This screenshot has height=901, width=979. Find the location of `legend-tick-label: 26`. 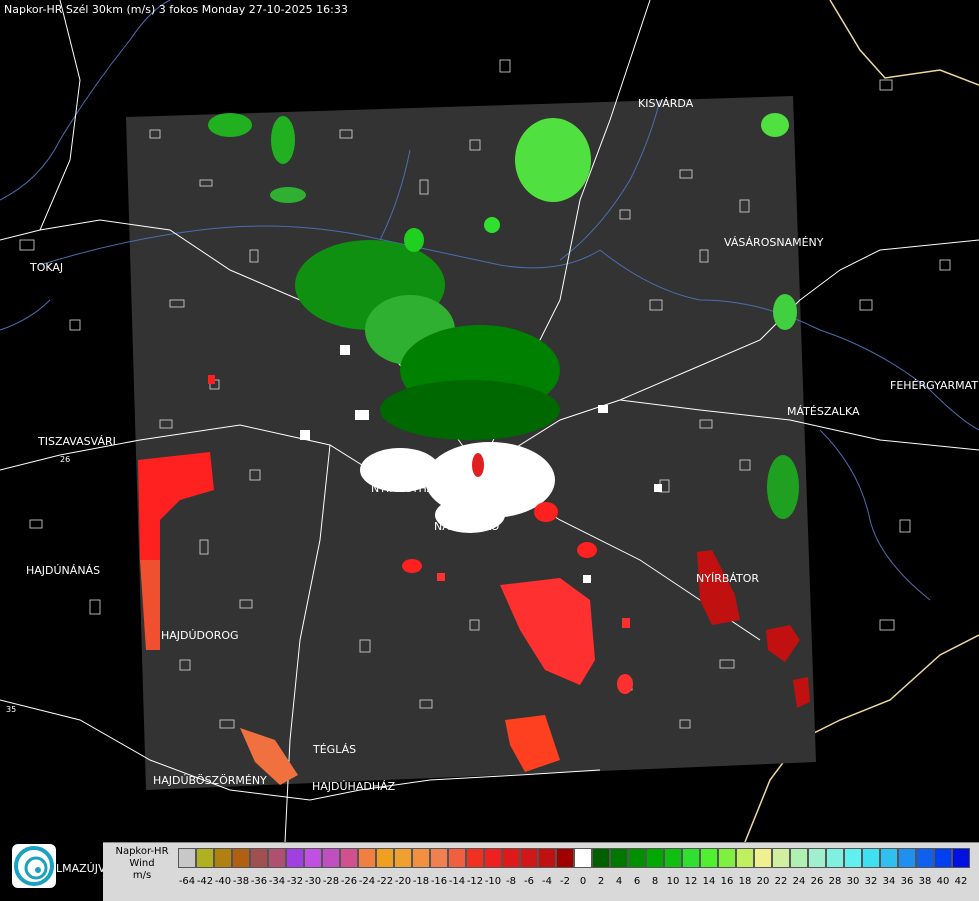

legend-tick-label: 26 is located at coordinates (817, 881).